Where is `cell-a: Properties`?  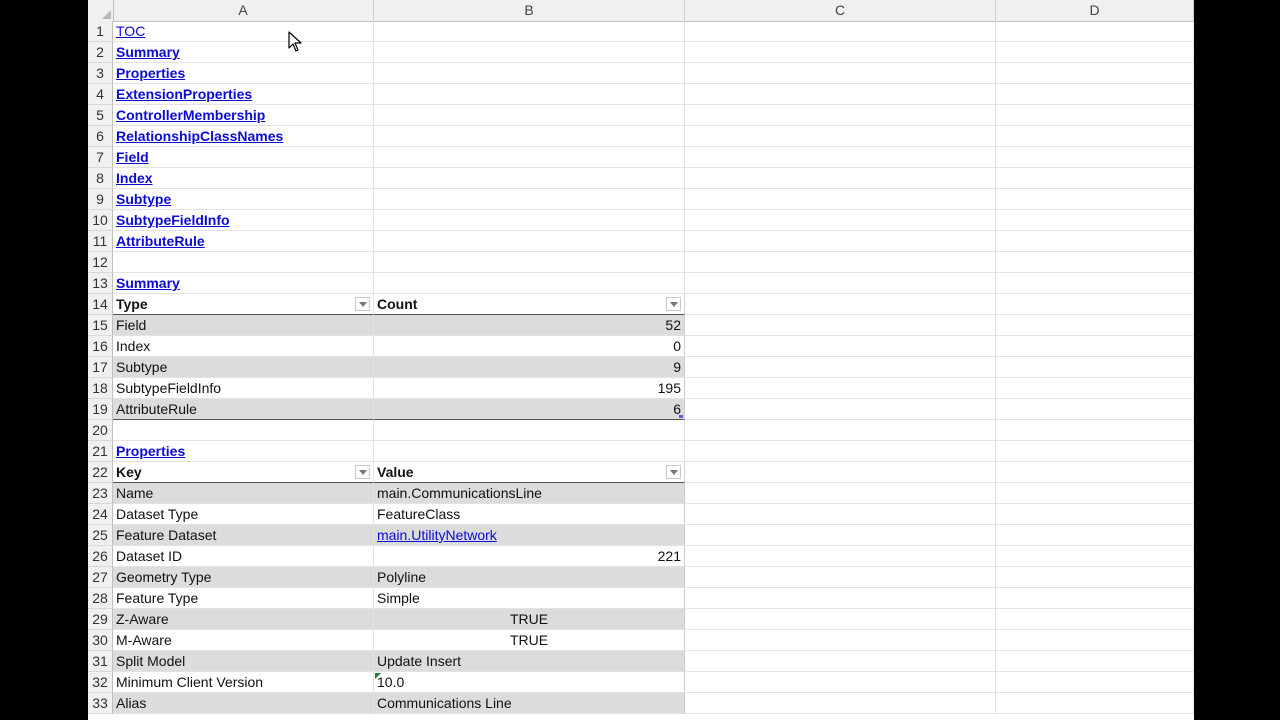 cell-a: Properties is located at coordinates (243, 73).